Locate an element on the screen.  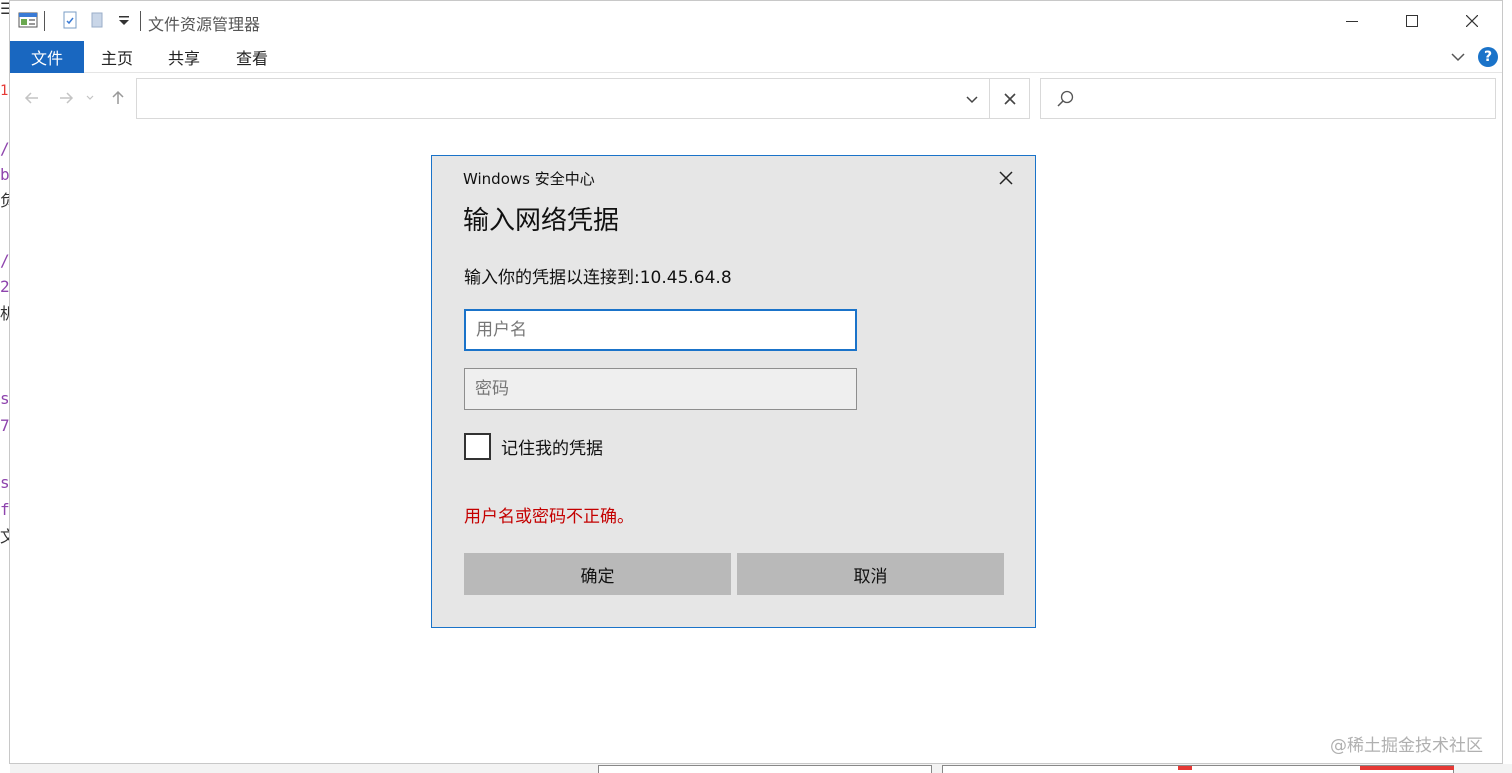
title-bar: 文件资源管理器 is located at coordinates (756, 21).